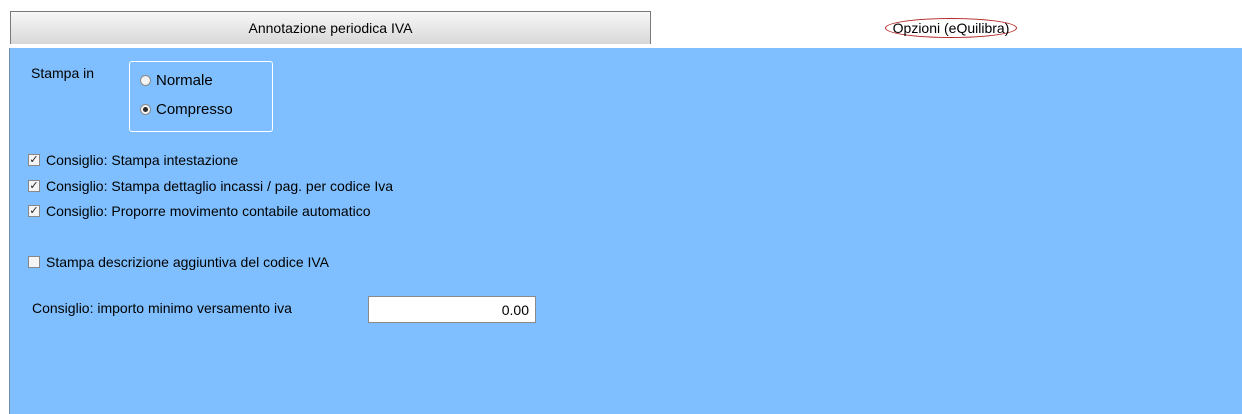 The width and height of the screenshot is (1242, 414). Describe the element at coordinates (201, 96) in the screenshot. I see `stampa-radio-group: Normale Compresso` at that location.